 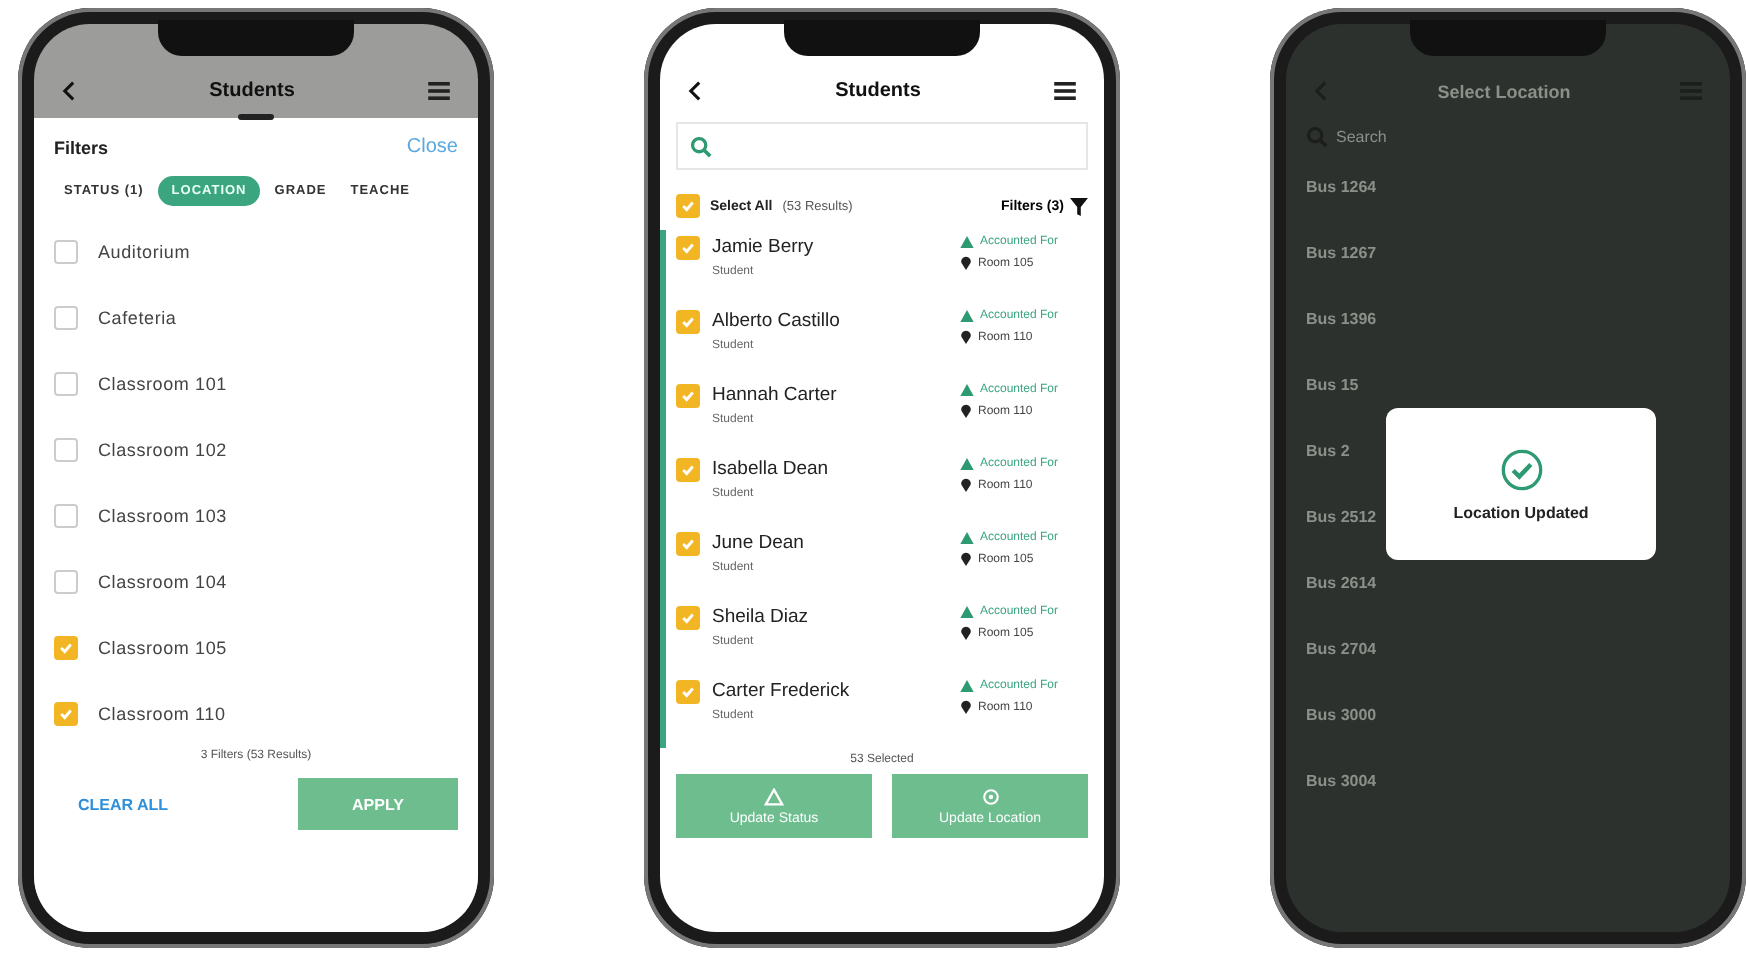 What do you see at coordinates (162, 647) in the screenshot?
I see `option-label: Classroom 105` at bounding box center [162, 647].